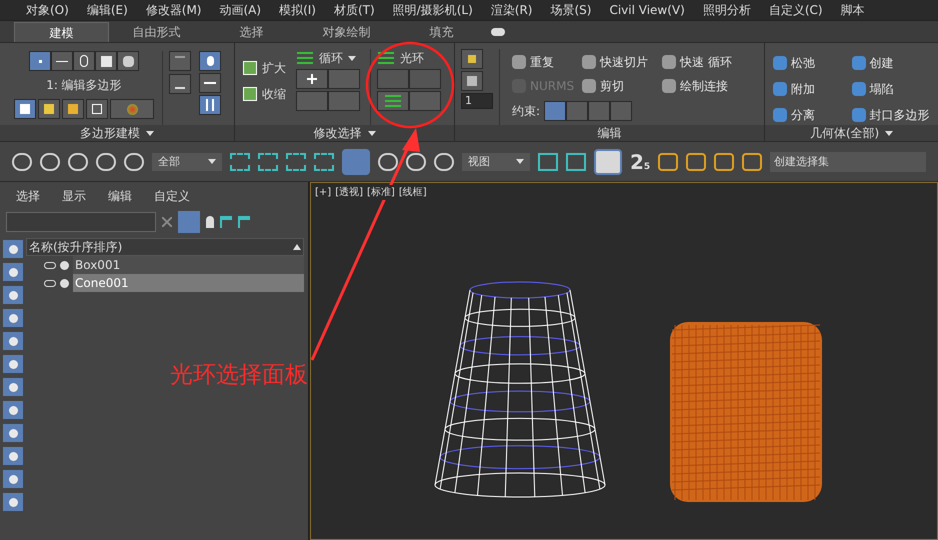  Describe the element at coordinates (612, 86) in the screenshot. I see `edit-tool: 剪切` at that location.